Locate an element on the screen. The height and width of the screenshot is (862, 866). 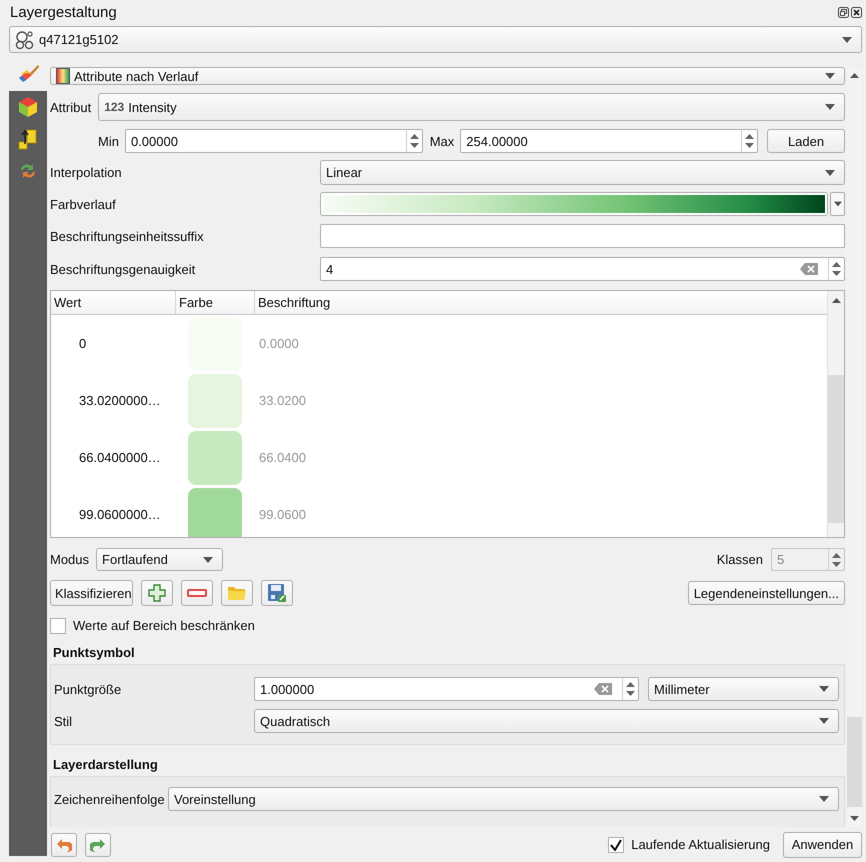
field-label: Beschriftungsgenauigkeit is located at coordinates (123, 269).